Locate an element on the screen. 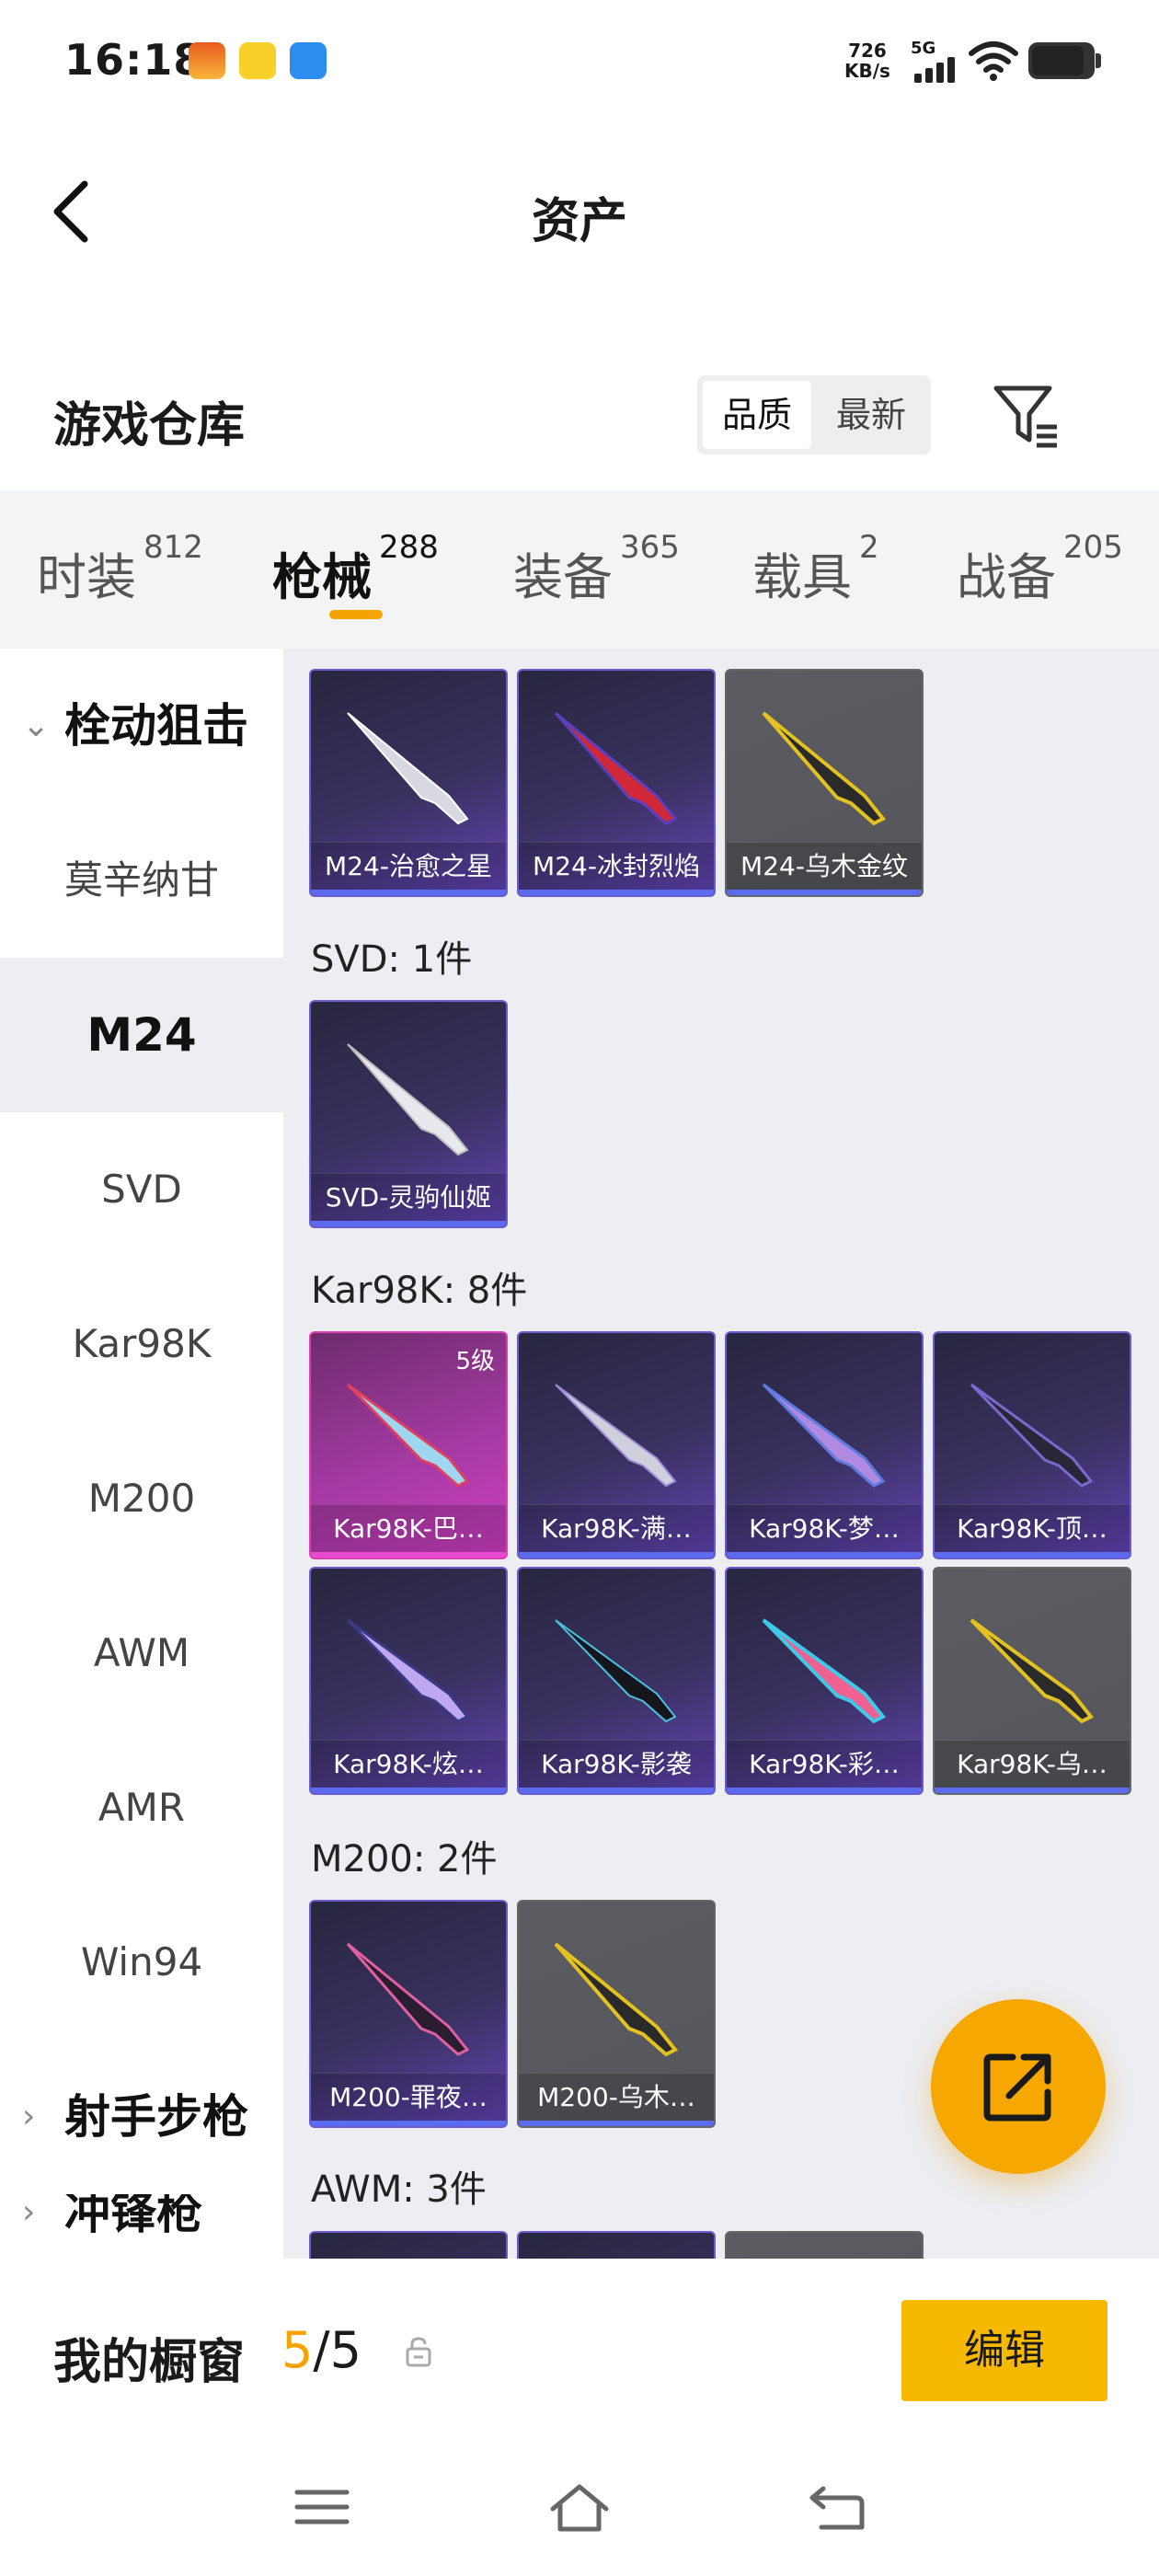  home-icon is located at coordinates (579, 2507).